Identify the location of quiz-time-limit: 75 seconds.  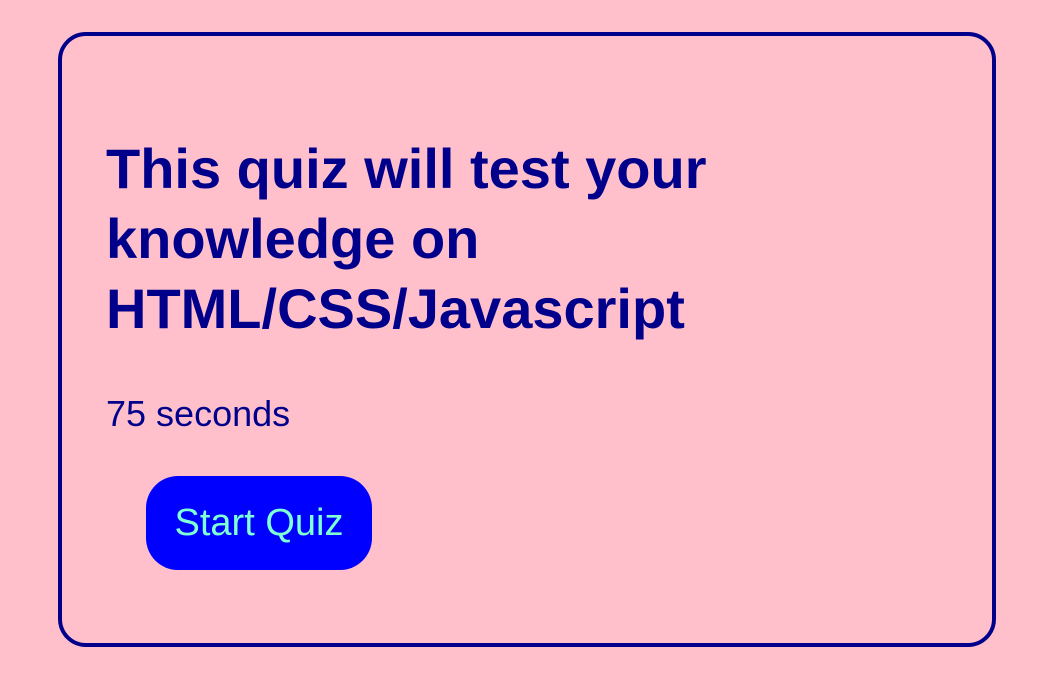
(198, 413).